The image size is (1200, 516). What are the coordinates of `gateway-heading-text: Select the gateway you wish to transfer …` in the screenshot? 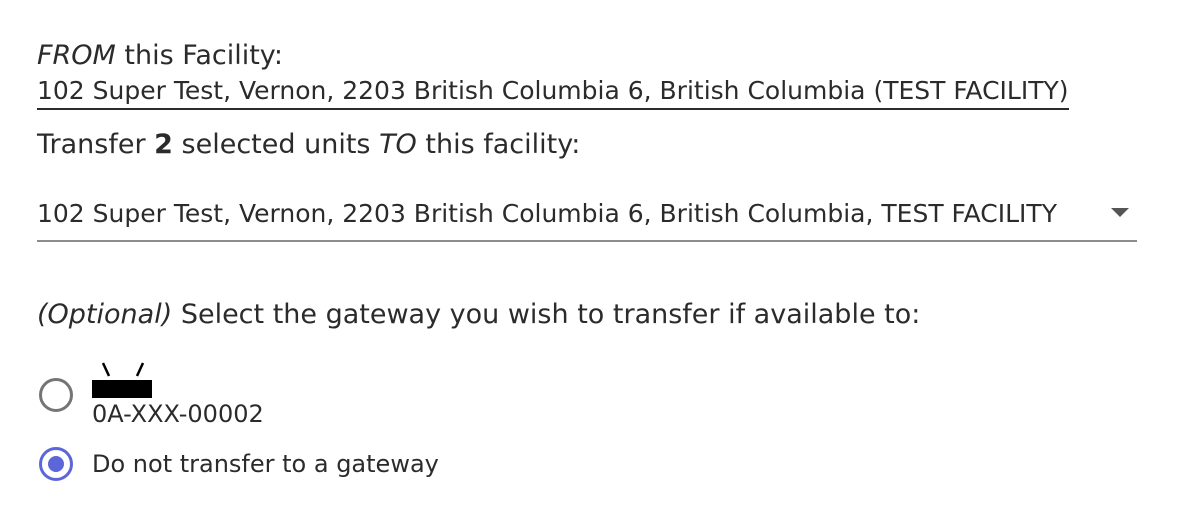 It's located at (546, 314).